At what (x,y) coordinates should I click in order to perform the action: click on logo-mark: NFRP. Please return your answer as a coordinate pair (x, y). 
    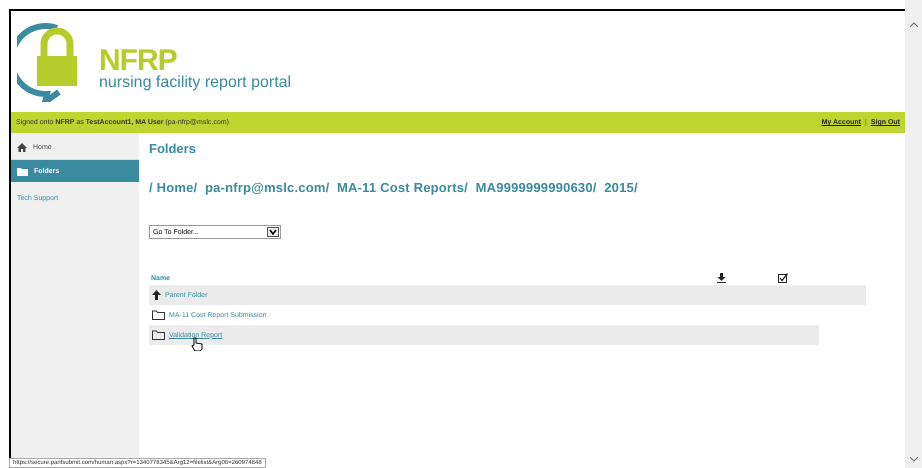
    Looking at the image, I should click on (138, 61).